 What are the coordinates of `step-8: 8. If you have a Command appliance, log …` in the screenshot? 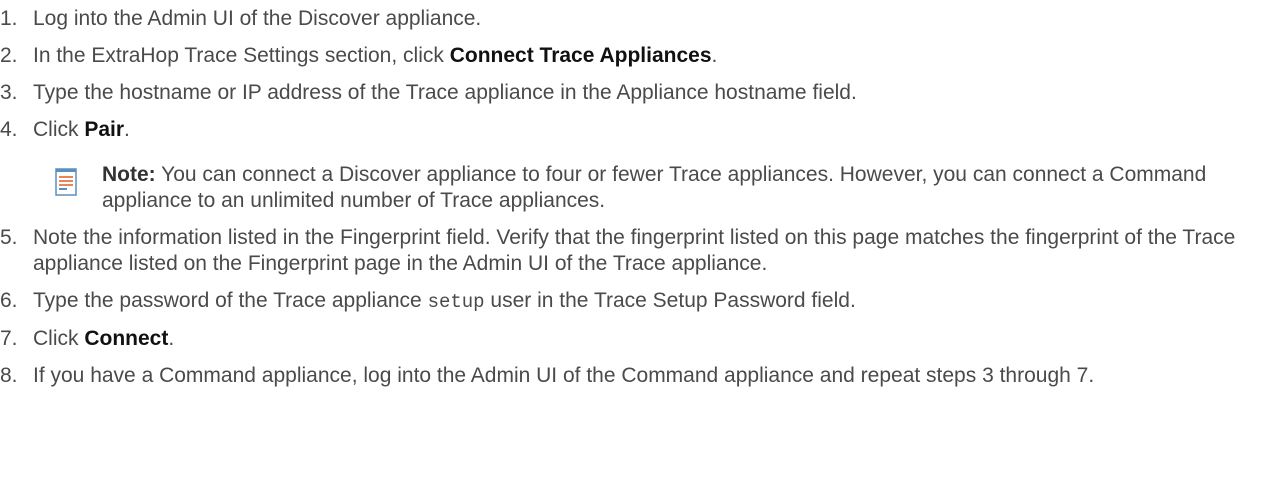 It's located at (642, 376).